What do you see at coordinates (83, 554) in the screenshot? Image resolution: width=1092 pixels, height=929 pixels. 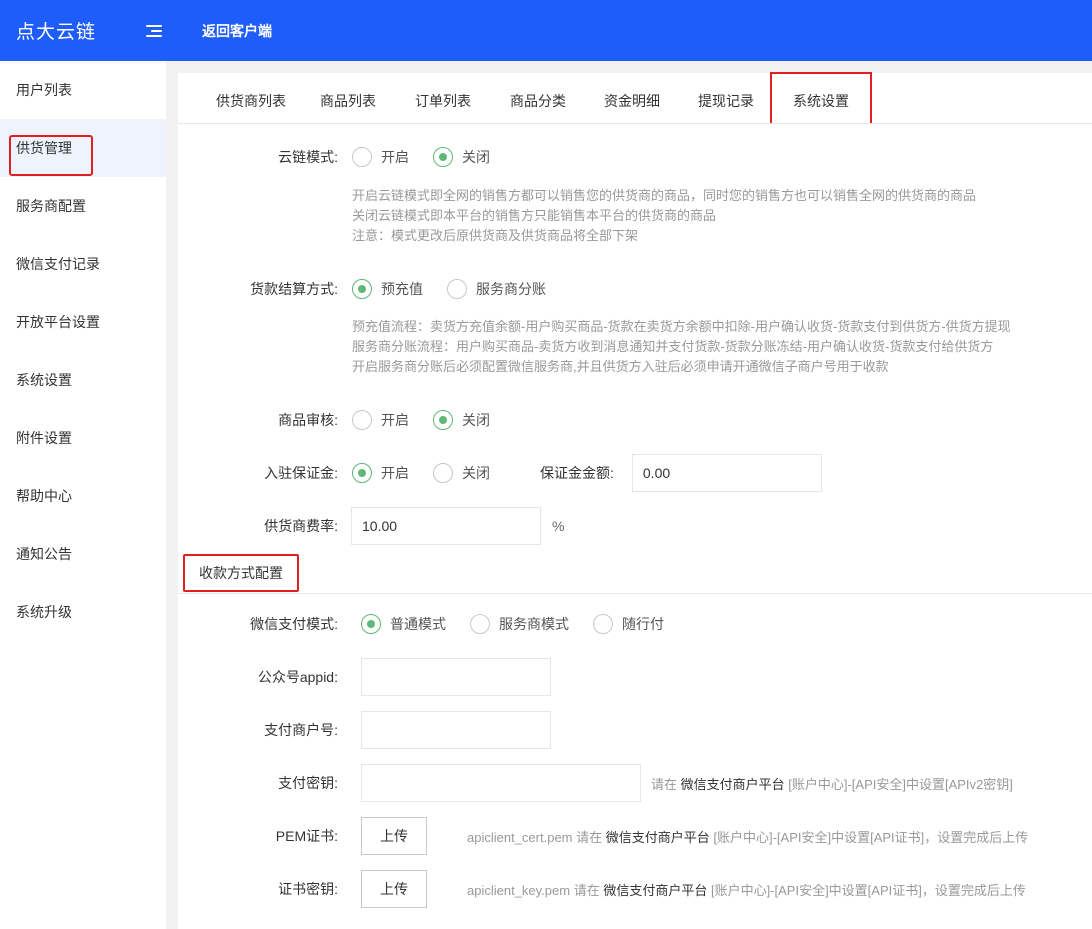 I see `sidebar-item-notices: 通知公告` at bounding box center [83, 554].